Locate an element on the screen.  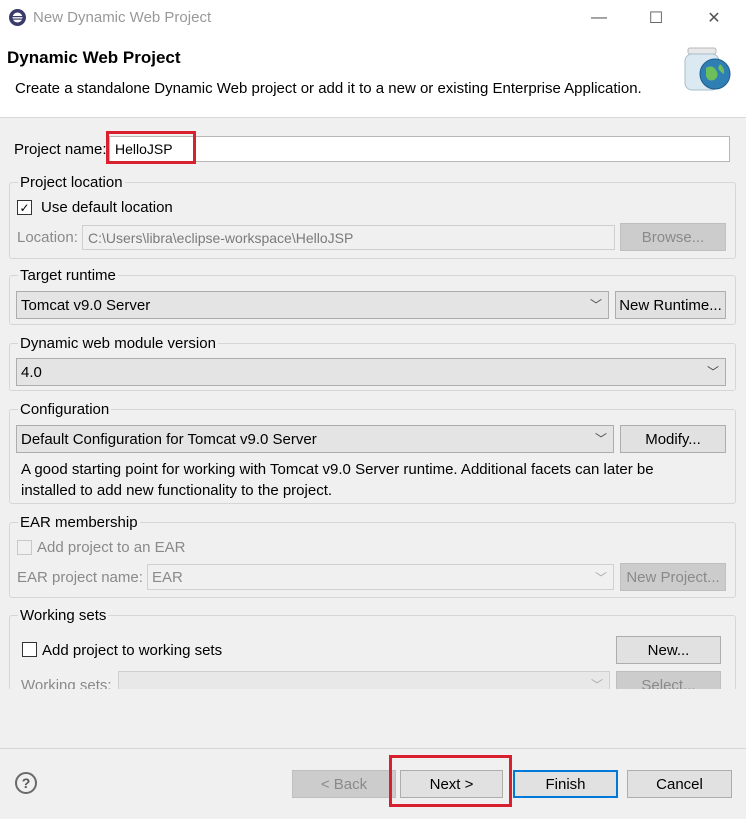
add-to-working-sets-checkbox is located at coordinates (29, 649).